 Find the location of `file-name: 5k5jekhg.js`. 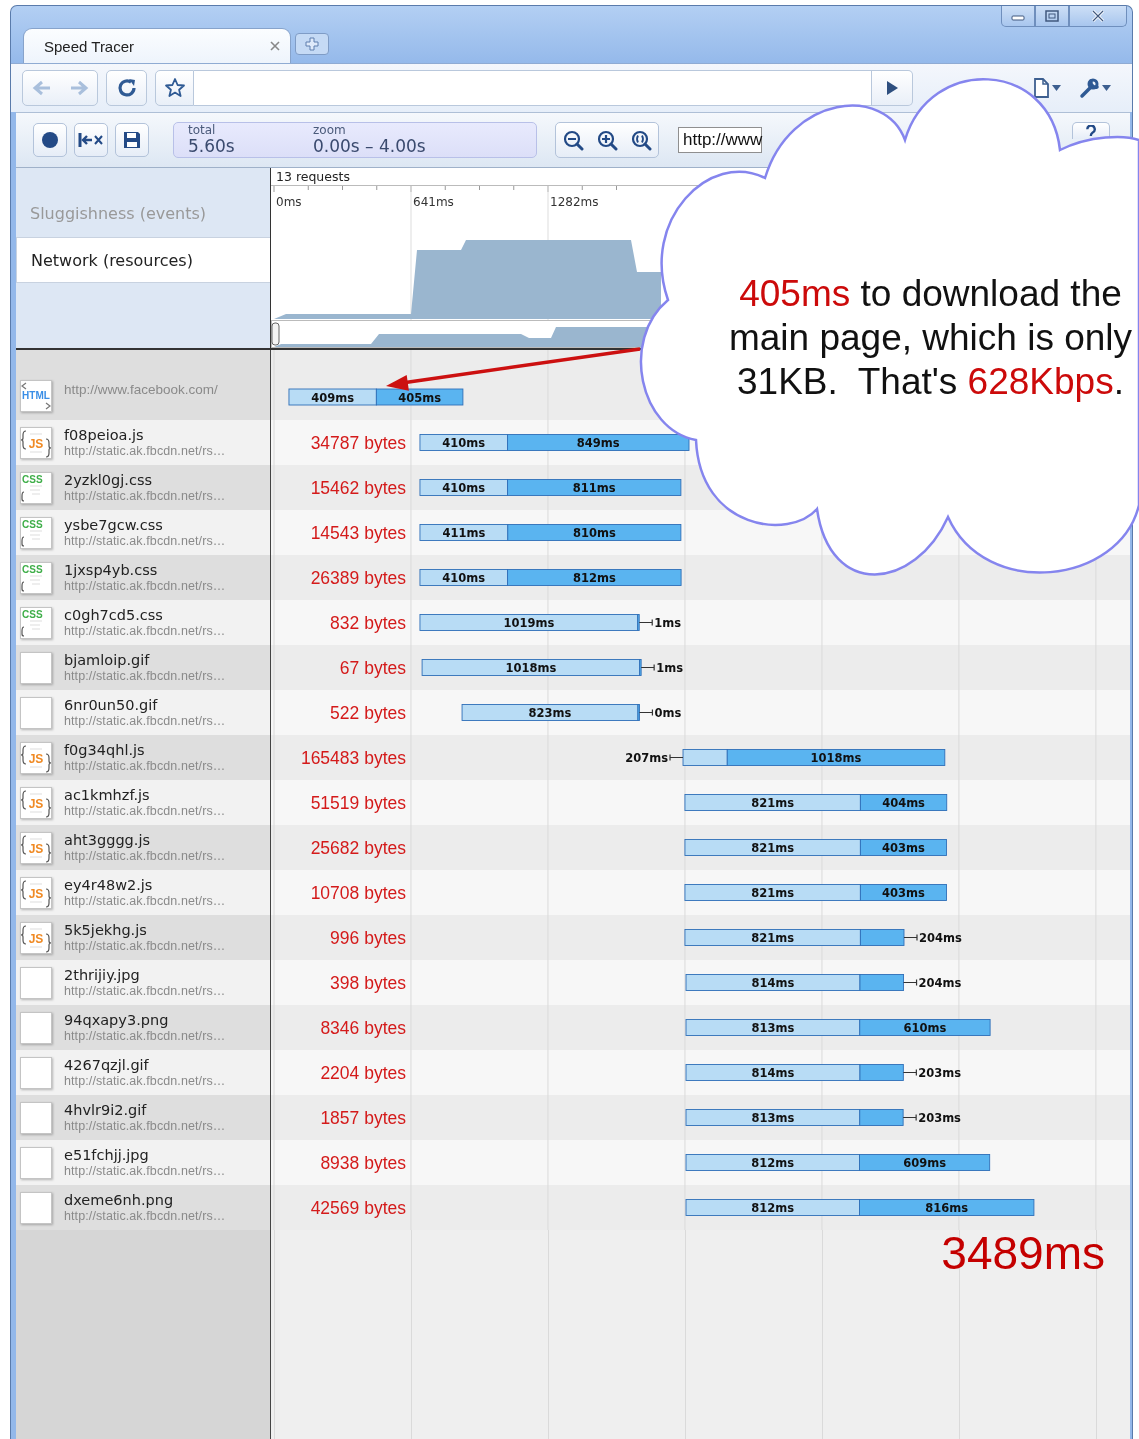

file-name: 5k5jekhg.js is located at coordinates (106, 930).